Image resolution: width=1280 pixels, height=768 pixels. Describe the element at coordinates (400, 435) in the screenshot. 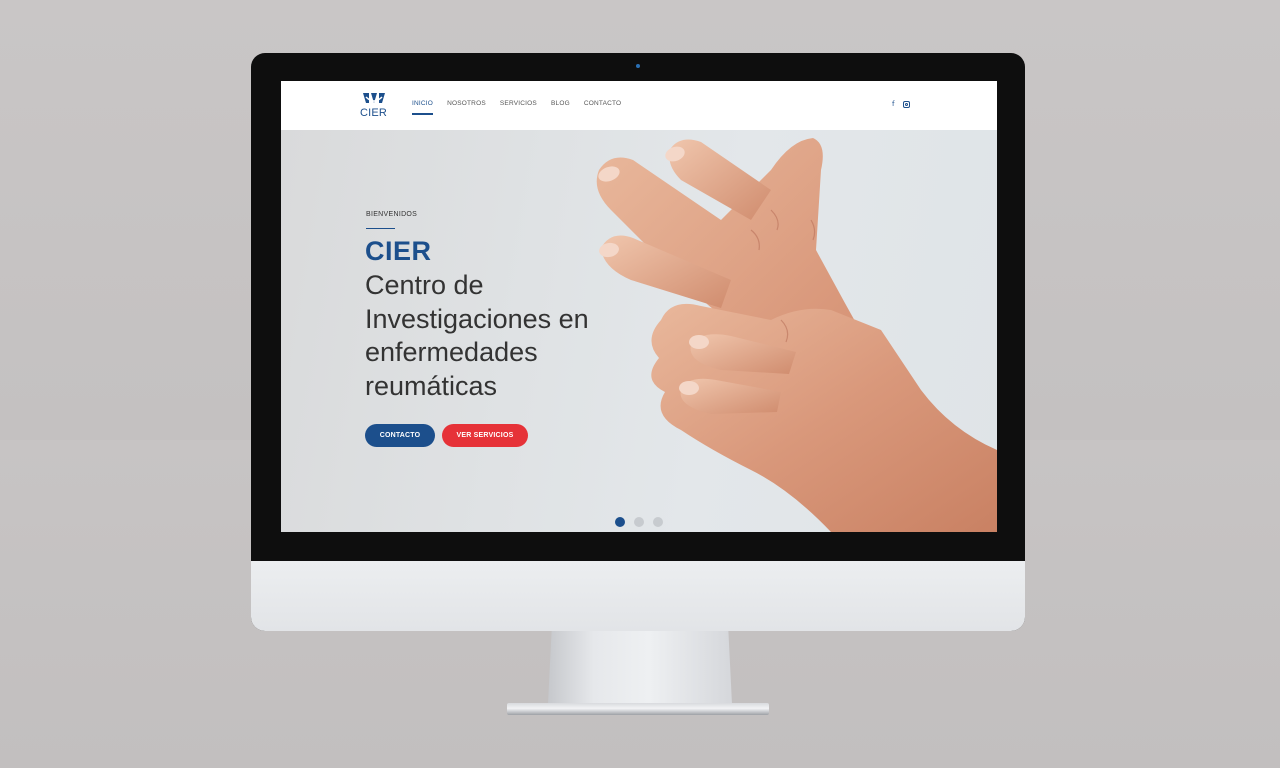

I see `contact-button: CONTACTO` at that location.